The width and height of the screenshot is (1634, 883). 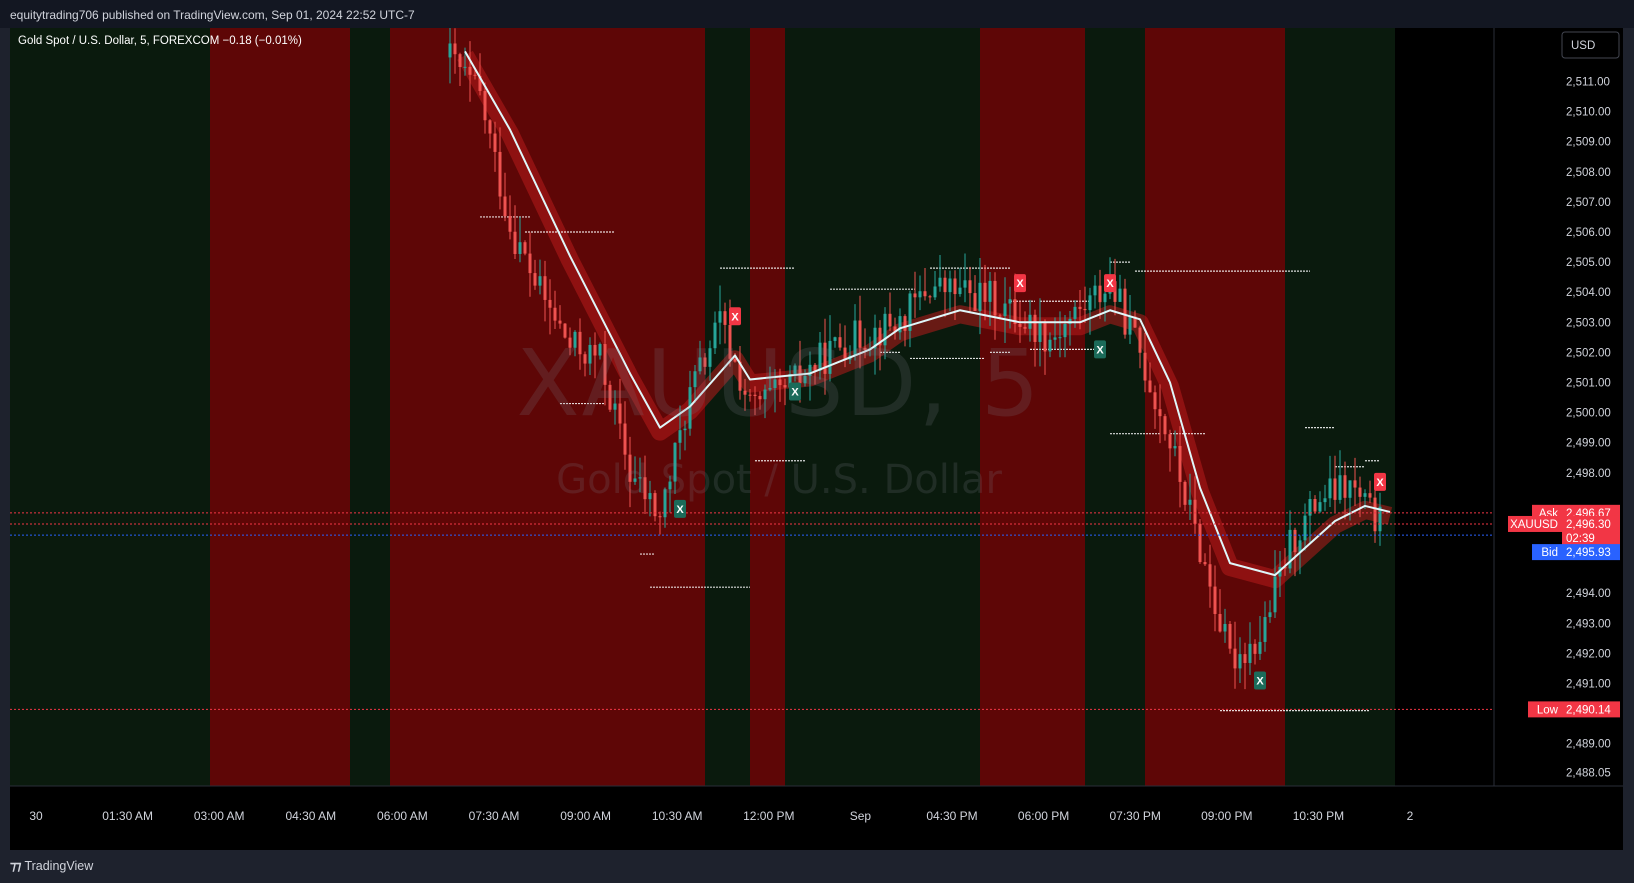 I want to click on y-tick-label: 2,508.00, so click(x=1588, y=173).